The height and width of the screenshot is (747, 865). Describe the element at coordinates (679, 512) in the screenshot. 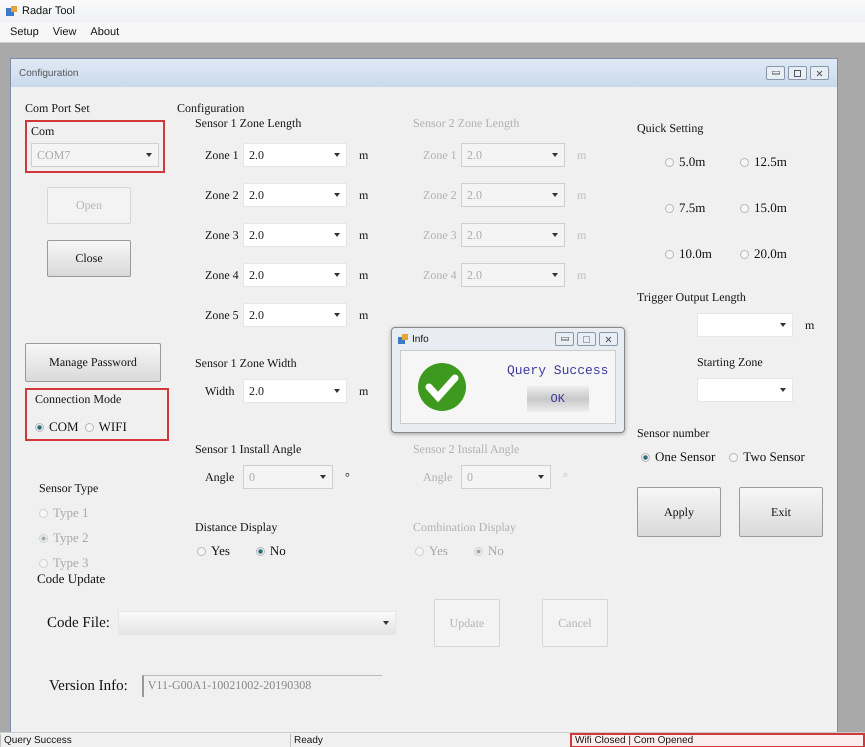

I see `apply-button: Apply` at that location.